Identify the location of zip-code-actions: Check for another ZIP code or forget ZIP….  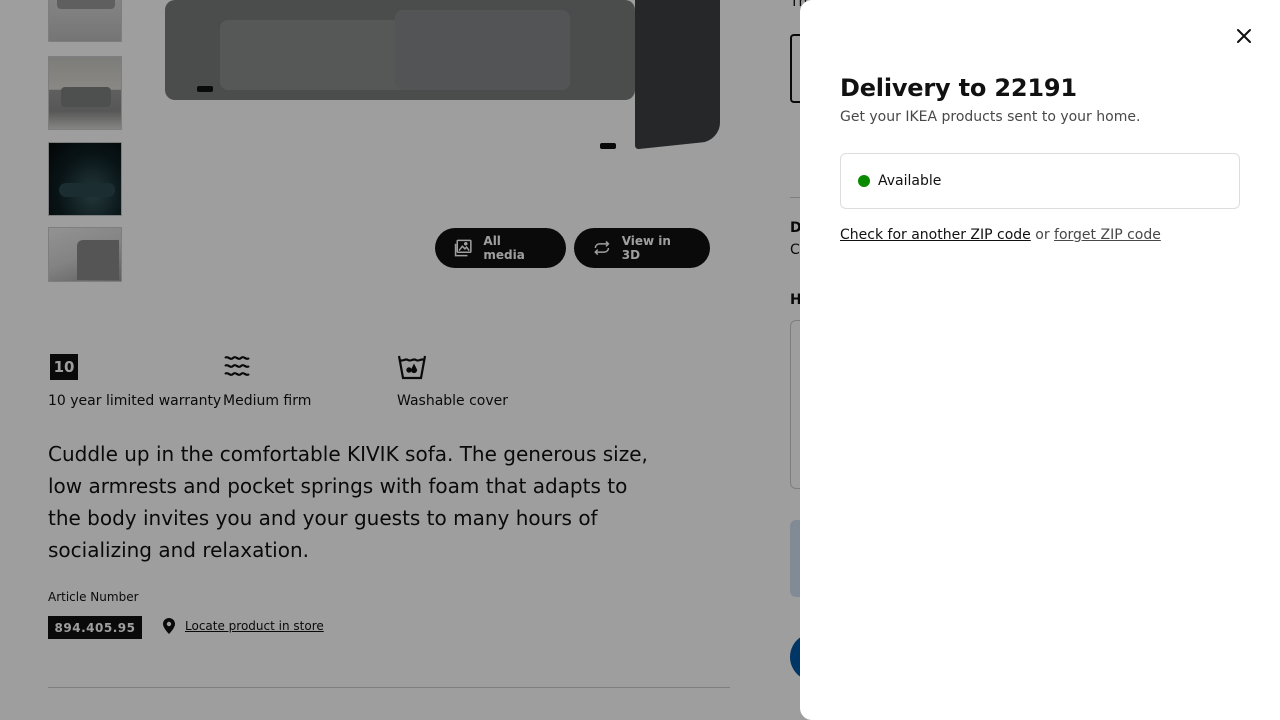
(1000, 235).